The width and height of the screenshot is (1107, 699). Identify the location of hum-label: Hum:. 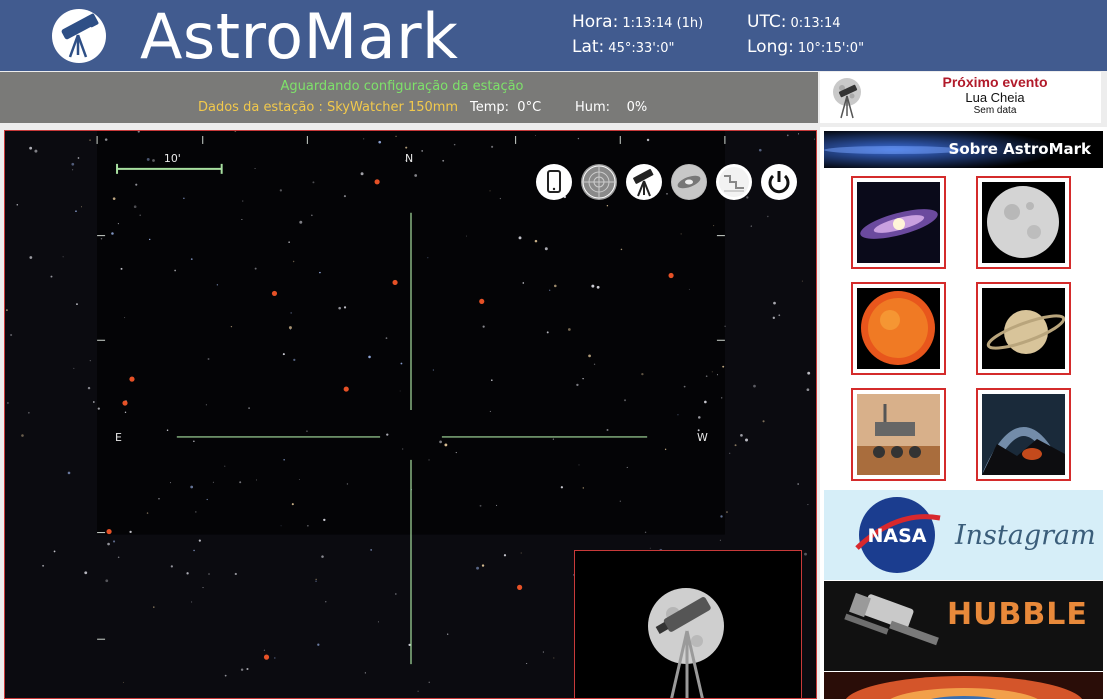
(593, 107).